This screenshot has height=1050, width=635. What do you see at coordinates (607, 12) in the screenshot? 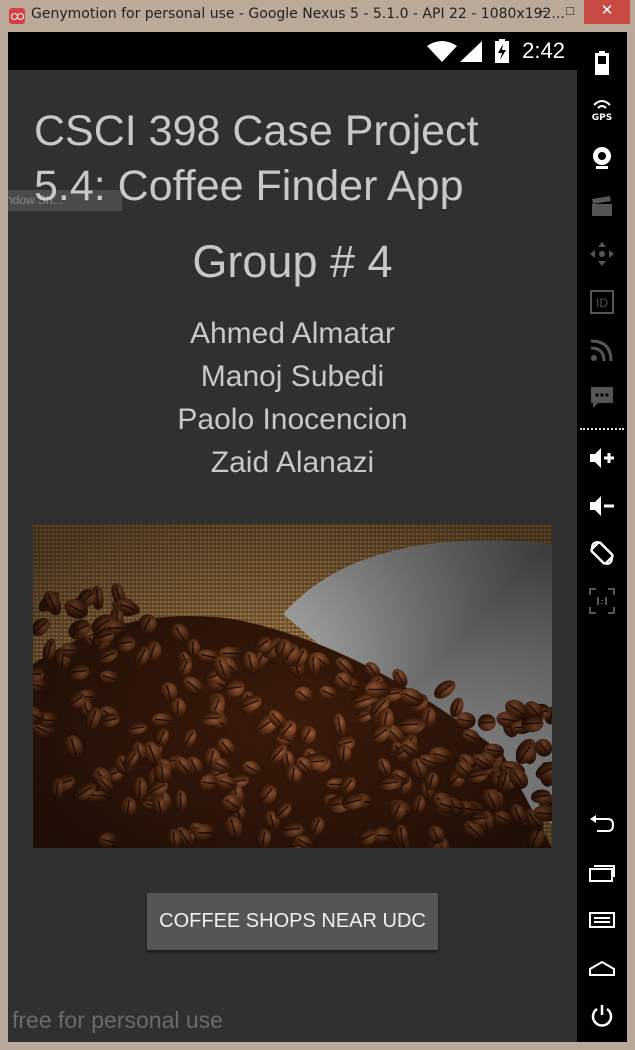
I see `close-button: ✕` at bounding box center [607, 12].